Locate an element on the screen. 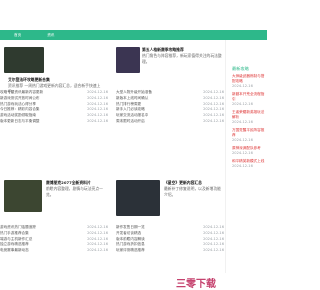  list-item: 周末限时活动开启 2024-12-16 is located at coordinates (170, 122).